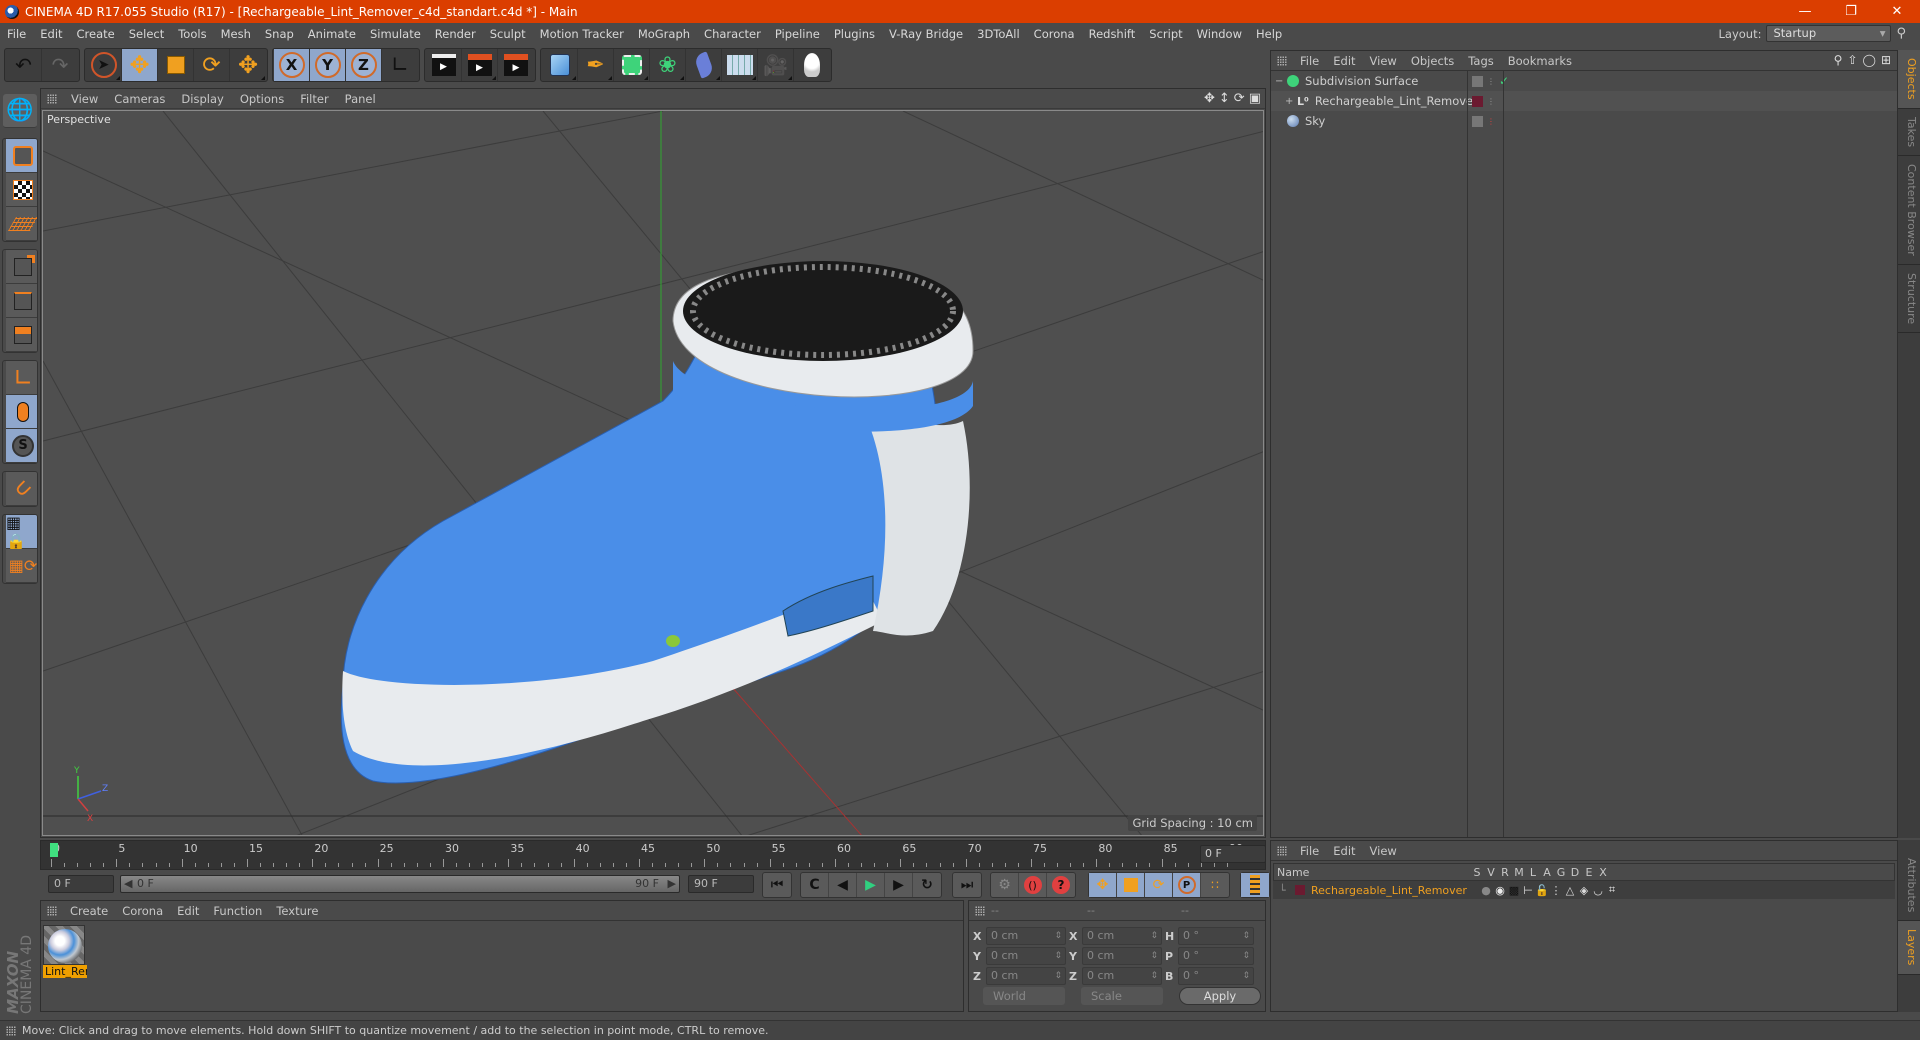  What do you see at coordinates (1372, 872) in the screenshot?
I see `column-name: Name` at bounding box center [1372, 872].